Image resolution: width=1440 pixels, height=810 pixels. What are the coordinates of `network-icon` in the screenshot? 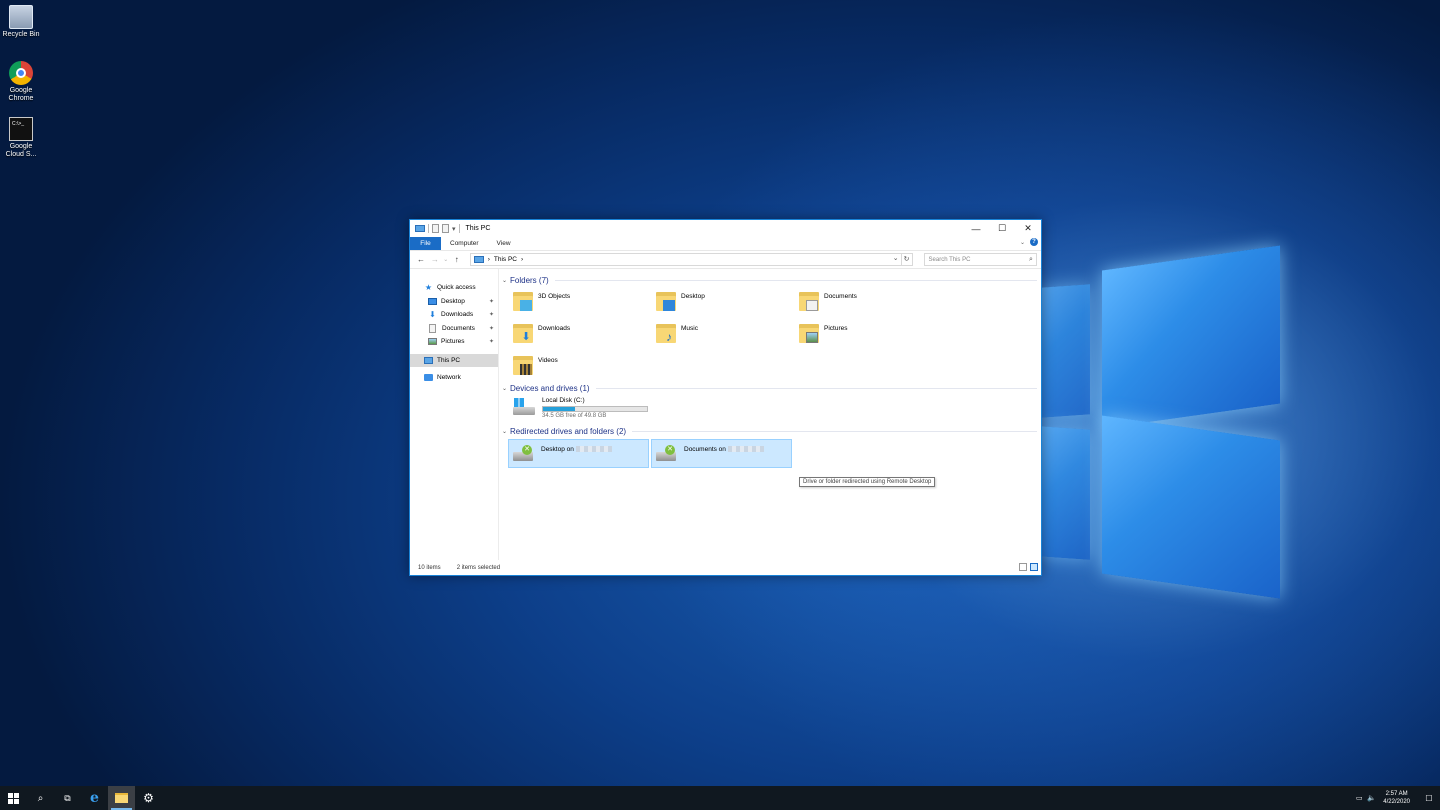 It's located at (428, 378).